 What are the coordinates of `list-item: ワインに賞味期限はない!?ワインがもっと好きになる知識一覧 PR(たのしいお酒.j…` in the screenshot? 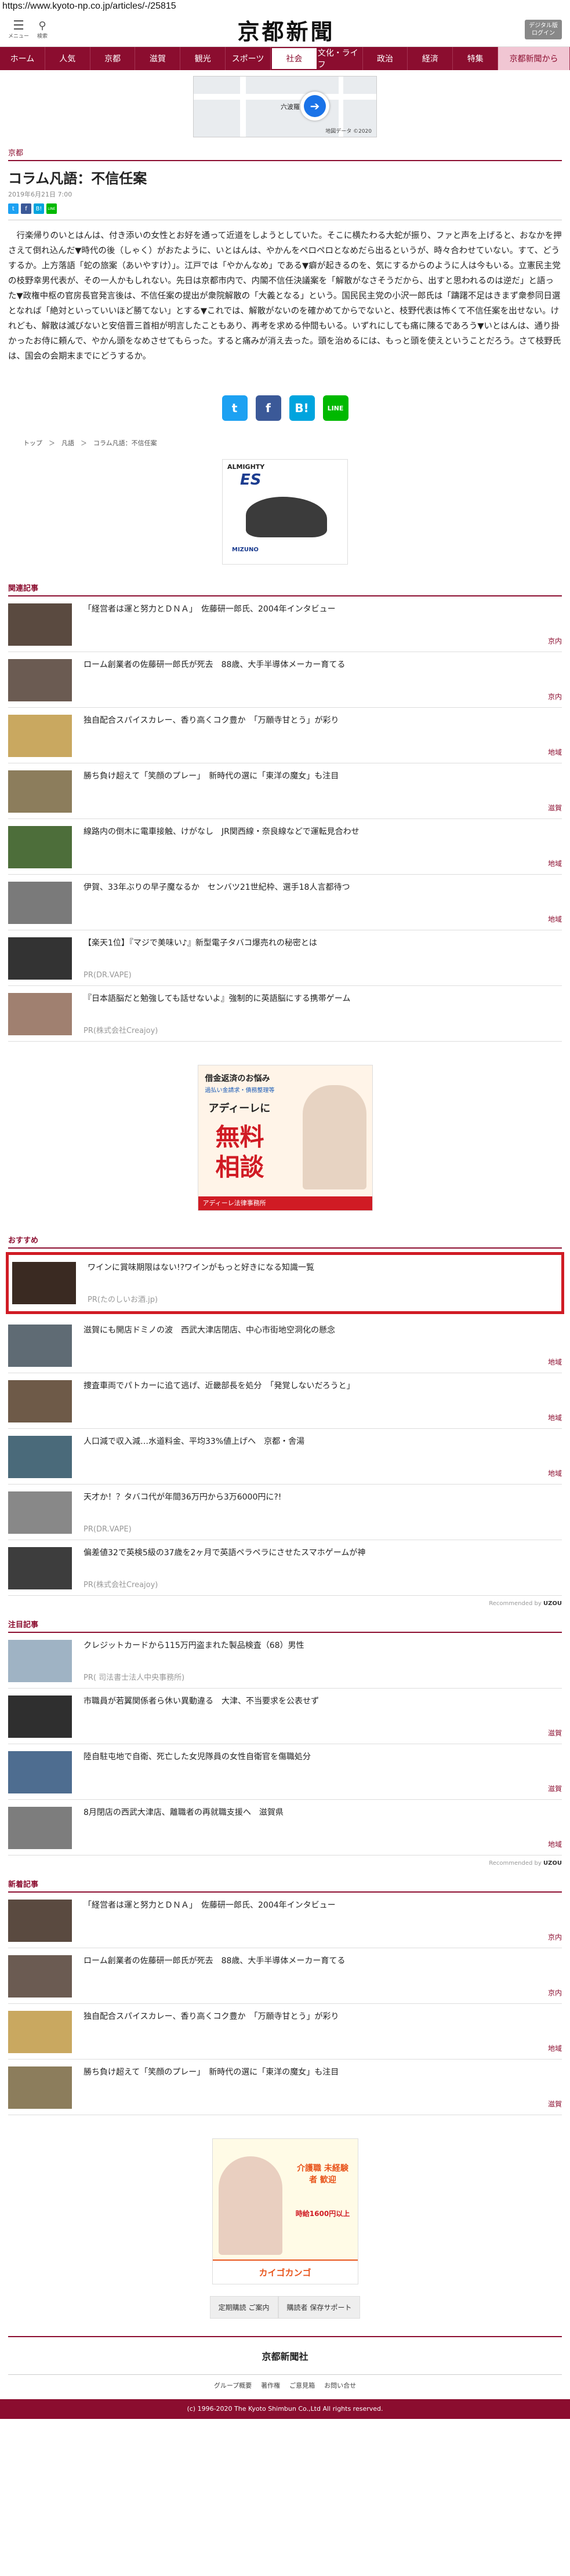 It's located at (285, 1283).